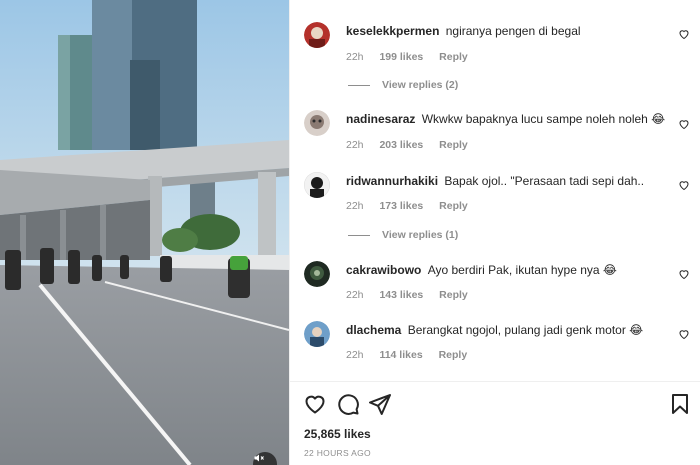 This screenshot has height=465, width=700. Describe the element at coordinates (380, 119) in the screenshot. I see `comment-username: nadinesaraz` at that location.